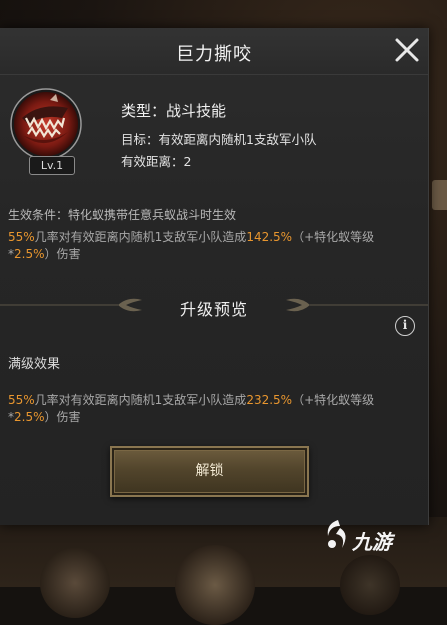 The height and width of the screenshot is (625, 447). I want to click on background-ui-edge, so click(439, 195).